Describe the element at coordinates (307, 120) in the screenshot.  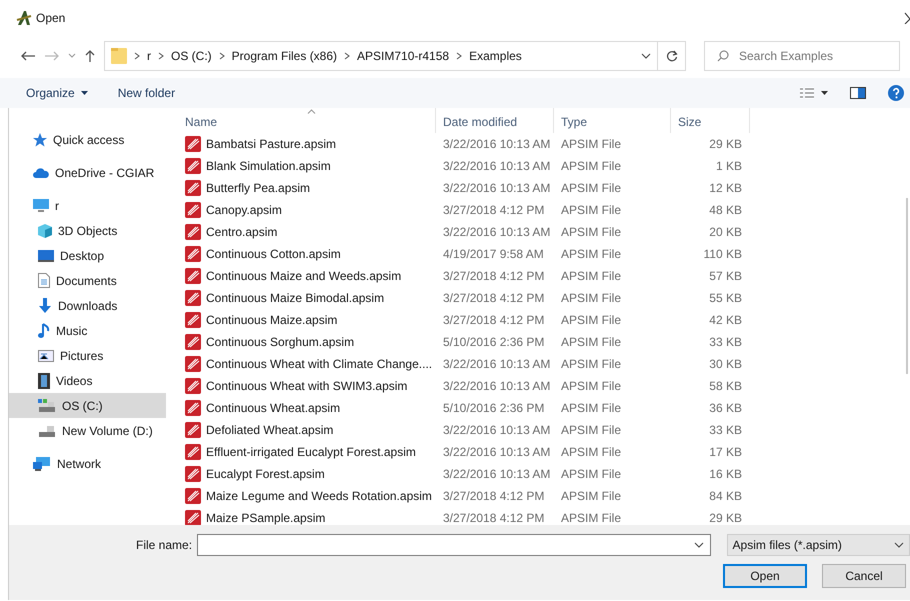
I see `column-header: Name` at that location.